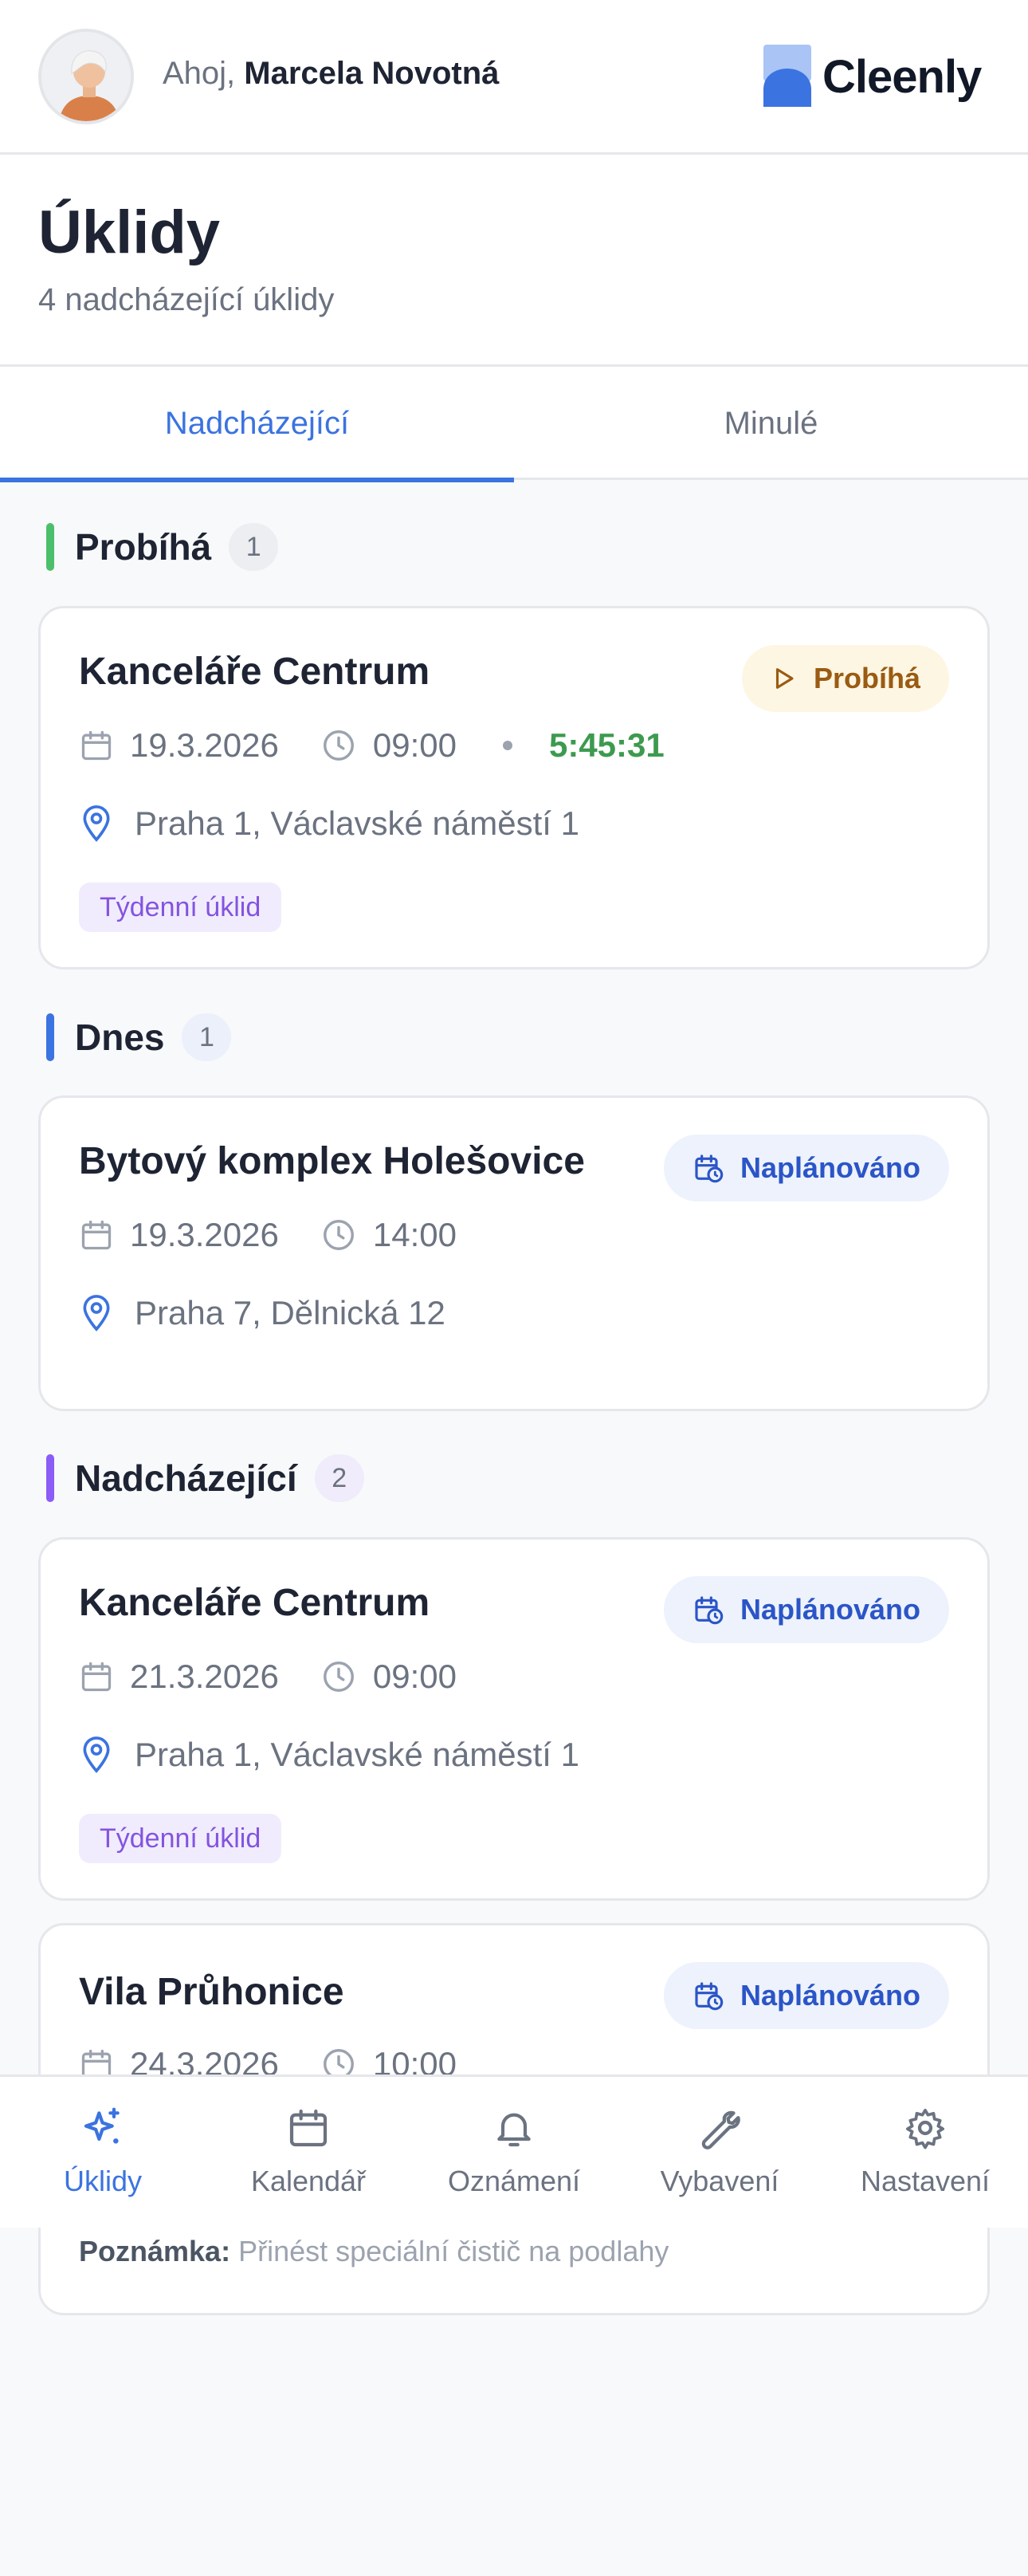 The image size is (1028, 2576). Describe the element at coordinates (211, 1992) in the screenshot. I see `card-title: Vila Průhonice` at that location.